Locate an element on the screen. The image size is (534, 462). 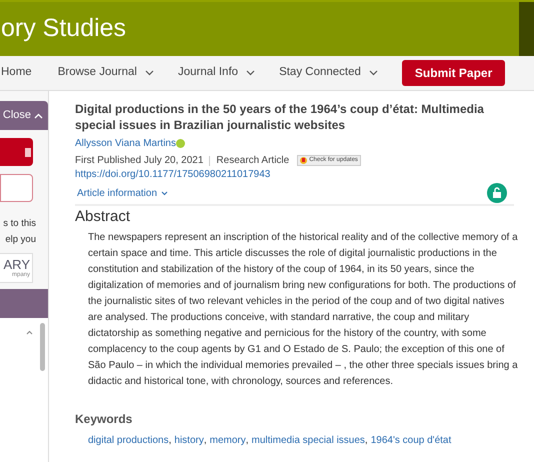
section-header-bar is located at coordinates (24, 303).